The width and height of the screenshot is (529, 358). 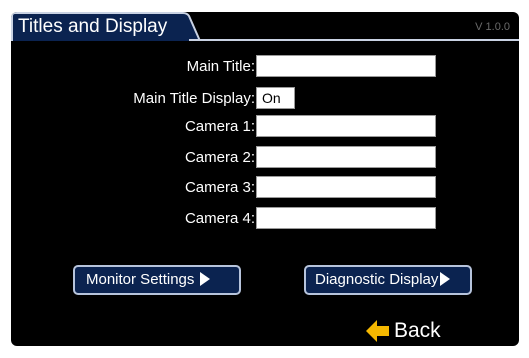 I want to click on camera-2-row: Camera 2:, so click(x=265, y=158).